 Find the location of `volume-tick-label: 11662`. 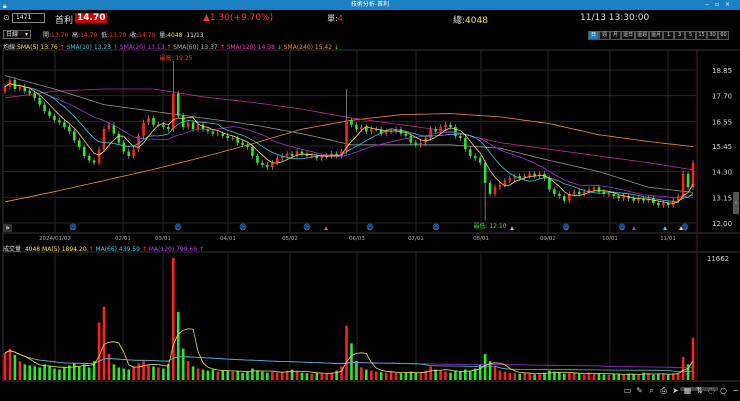

volume-tick-label: 11662 is located at coordinates (718, 259).